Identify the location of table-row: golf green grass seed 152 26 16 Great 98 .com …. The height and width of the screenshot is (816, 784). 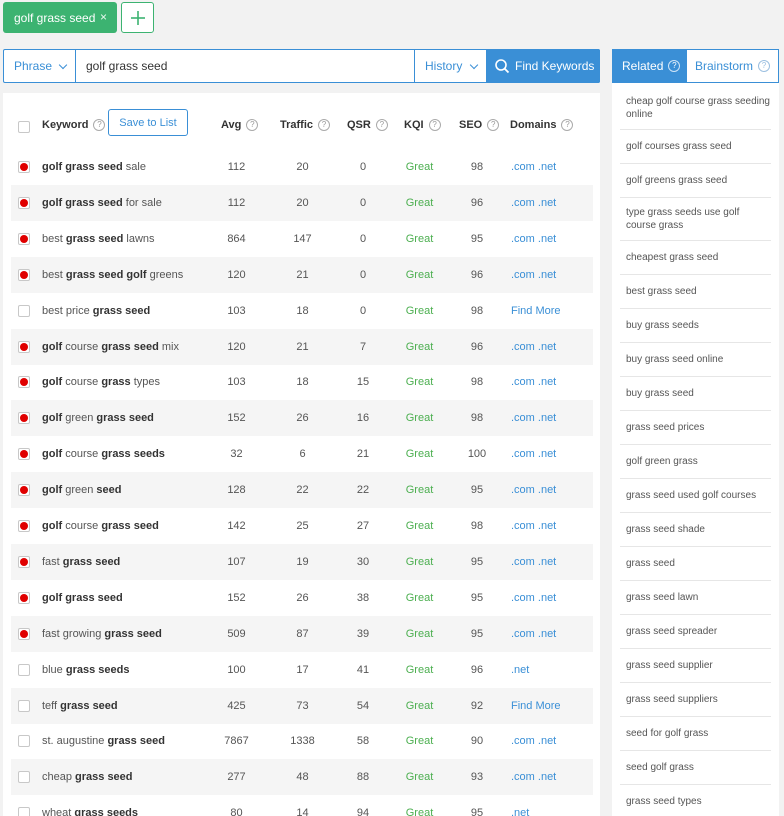
(302, 418).